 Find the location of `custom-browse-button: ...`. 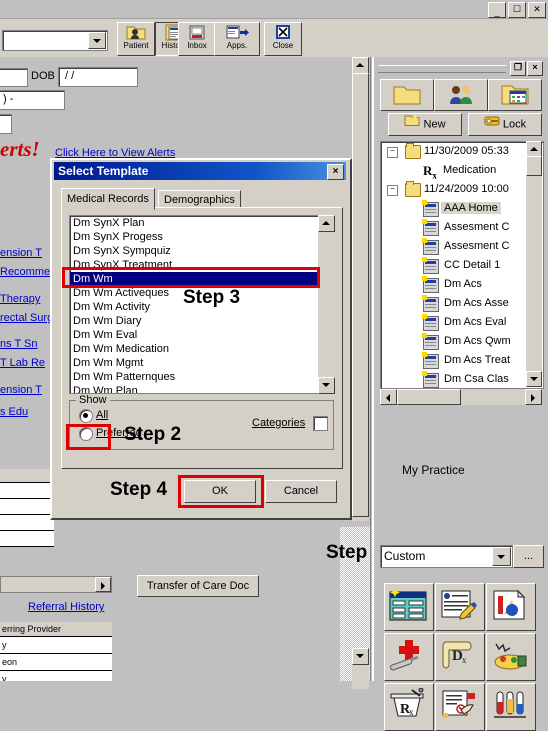

custom-browse-button: ... is located at coordinates (528, 556).